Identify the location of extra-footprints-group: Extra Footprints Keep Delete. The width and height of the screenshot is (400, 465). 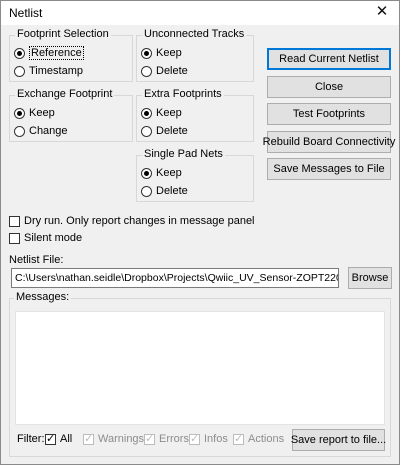
(195, 115).